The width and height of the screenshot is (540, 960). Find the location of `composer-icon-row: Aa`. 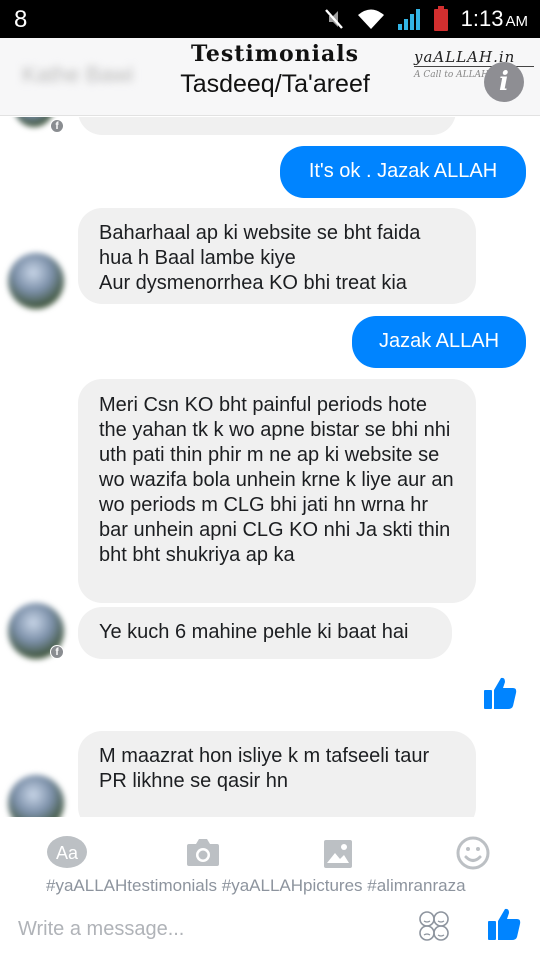

composer-icon-row: Aa is located at coordinates (270, 857).